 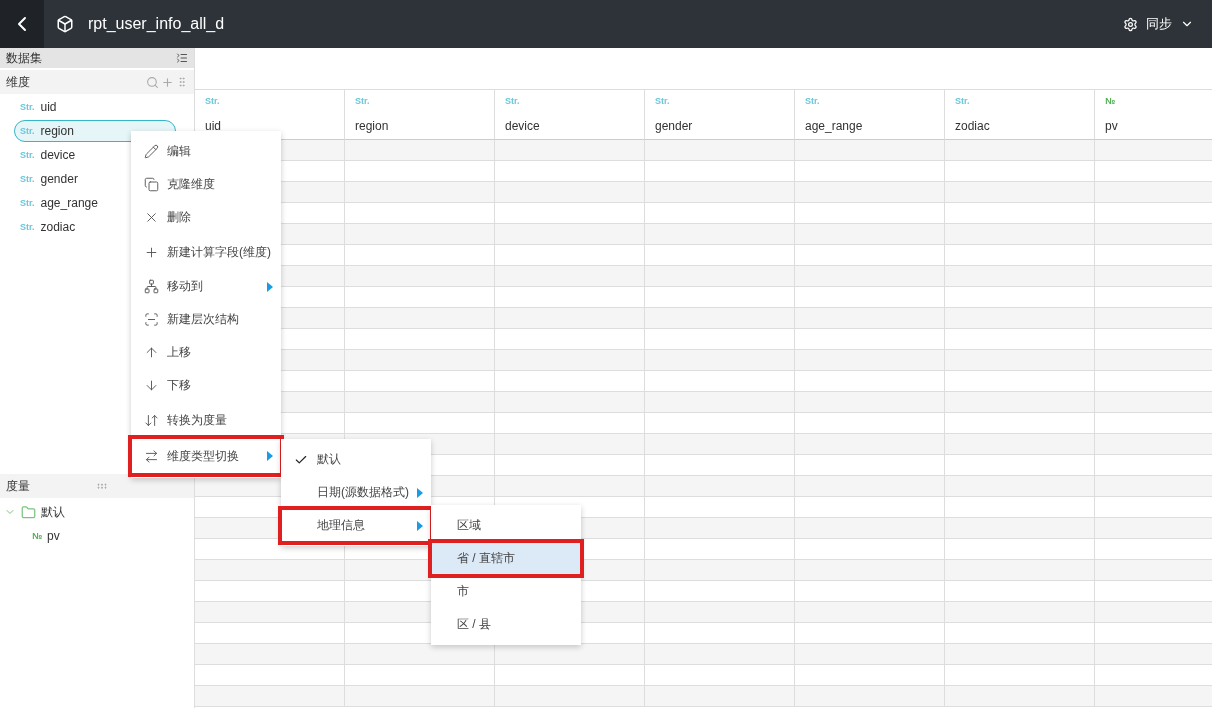 I want to click on menu-item: 删除, so click(x=206, y=217).